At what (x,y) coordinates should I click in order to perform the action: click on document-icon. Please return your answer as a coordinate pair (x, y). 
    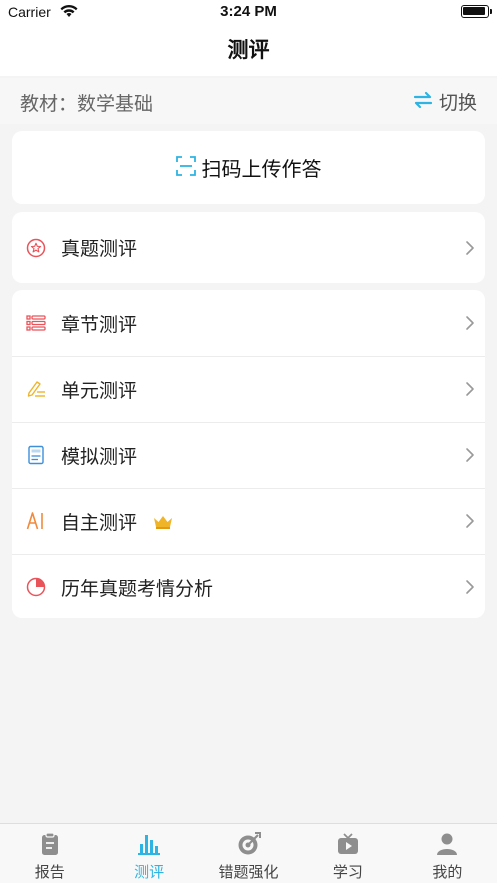
    Looking at the image, I should click on (36, 455).